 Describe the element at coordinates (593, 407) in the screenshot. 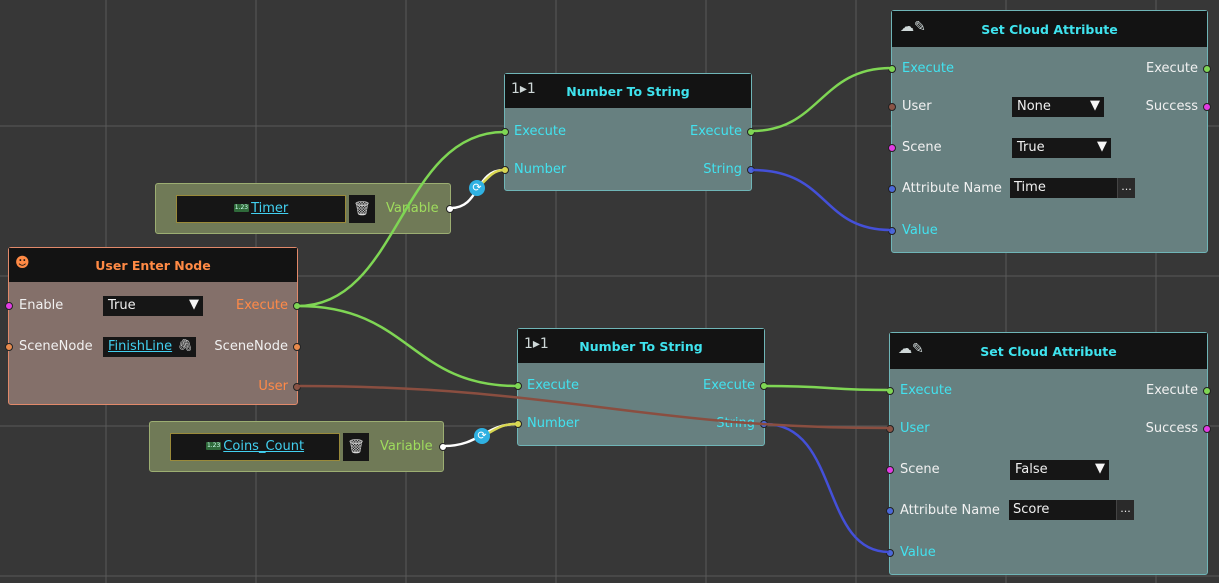

I see `wire-user-enter-user-to-sca2` at that location.